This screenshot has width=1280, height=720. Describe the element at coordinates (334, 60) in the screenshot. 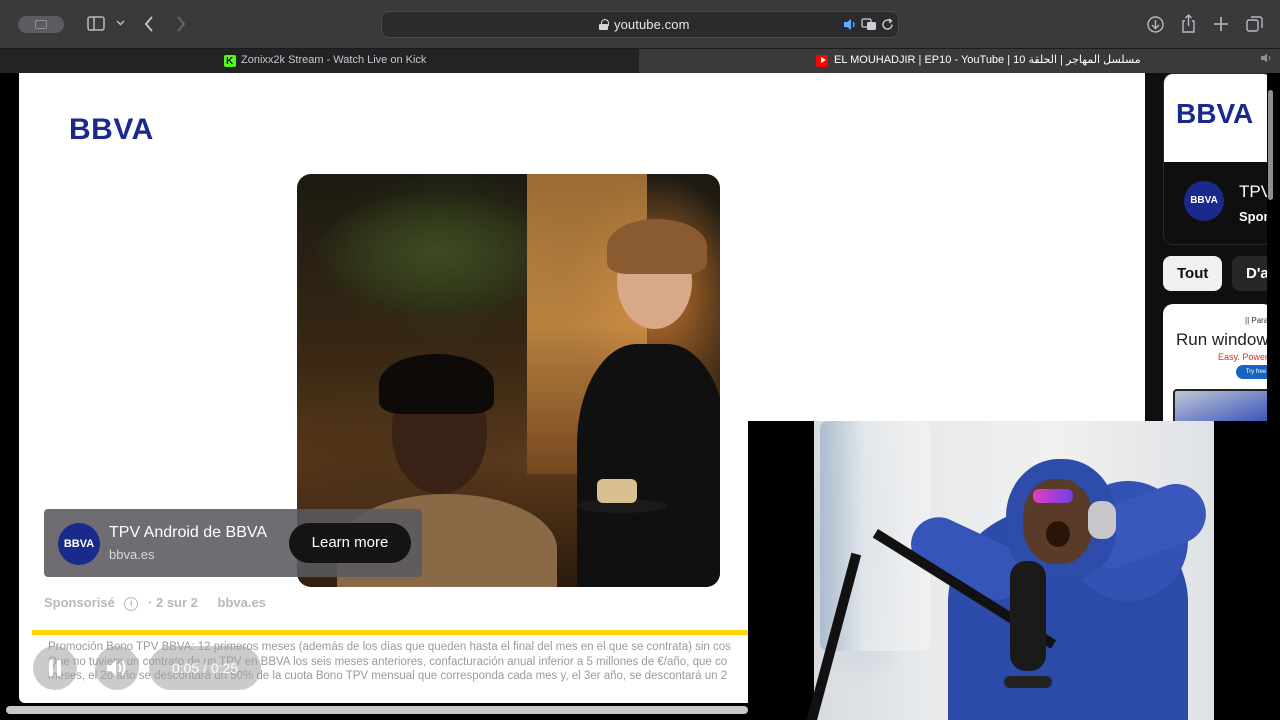

I see `tab-title: Zonixx2k Stream - Watch Live on Kick` at that location.